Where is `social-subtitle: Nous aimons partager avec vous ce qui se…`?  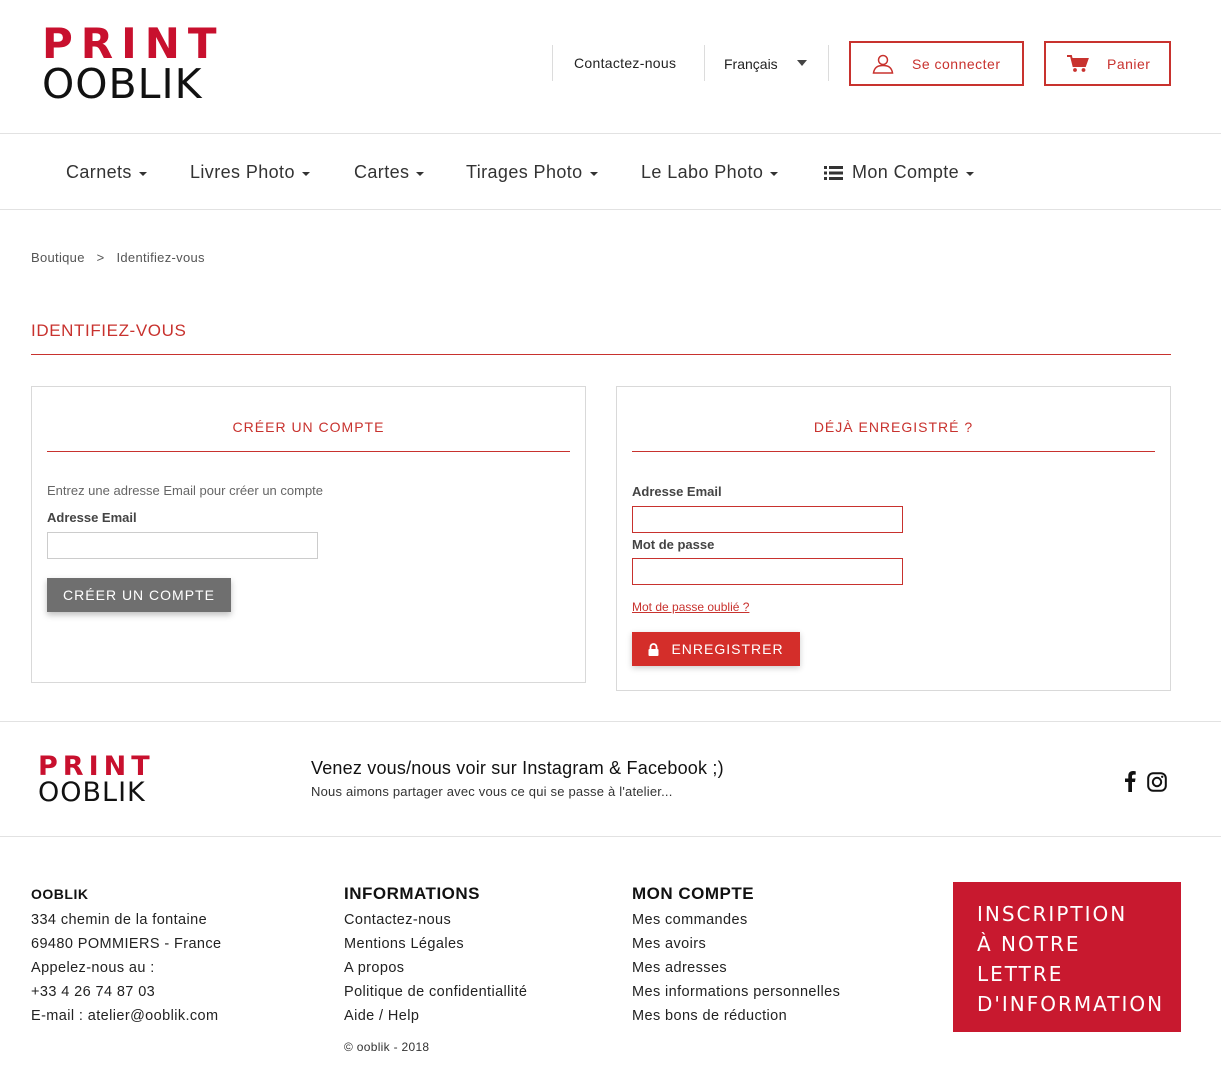 social-subtitle: Nous aimons partager avec vous ce qui se… is located at coordinates (492, 791).